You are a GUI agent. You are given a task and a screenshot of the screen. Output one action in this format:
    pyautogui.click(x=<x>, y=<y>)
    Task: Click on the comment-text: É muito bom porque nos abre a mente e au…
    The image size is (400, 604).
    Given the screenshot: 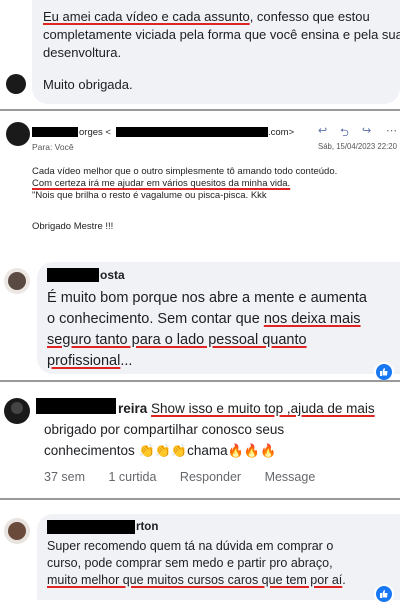 What is the action you would take?
    pyautogui.click(x=207, y=330)
    